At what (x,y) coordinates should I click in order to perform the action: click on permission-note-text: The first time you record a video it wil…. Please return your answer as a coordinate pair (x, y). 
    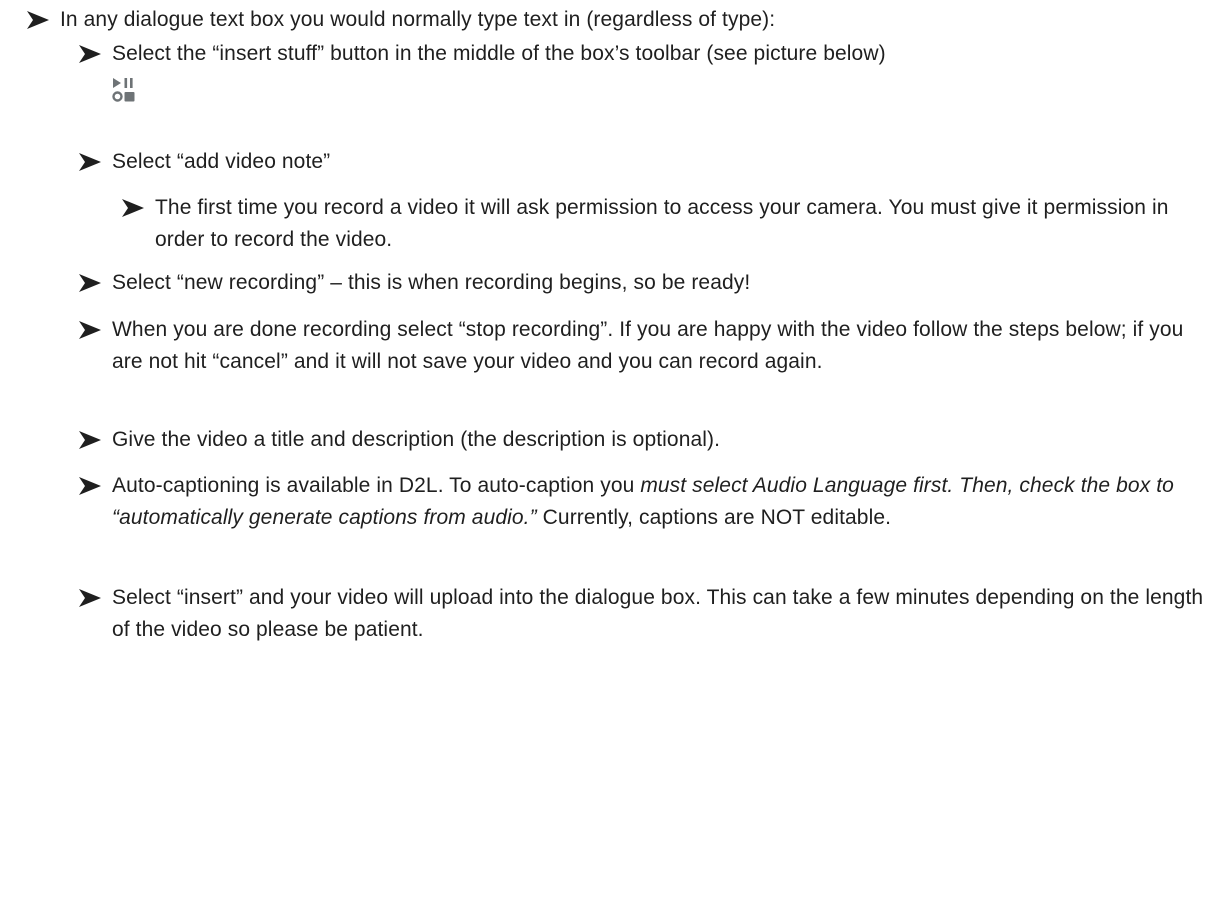
    Looking at the image, I should click on (662, 223).